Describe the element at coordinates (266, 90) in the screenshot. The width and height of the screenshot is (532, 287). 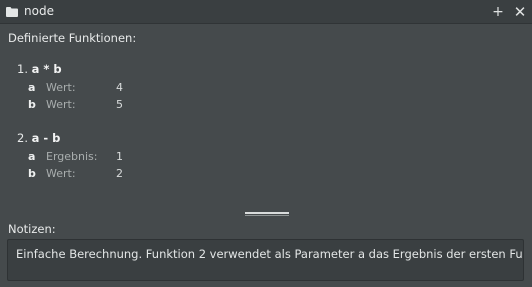
I see `param-row: a Wert: 4` at that location.